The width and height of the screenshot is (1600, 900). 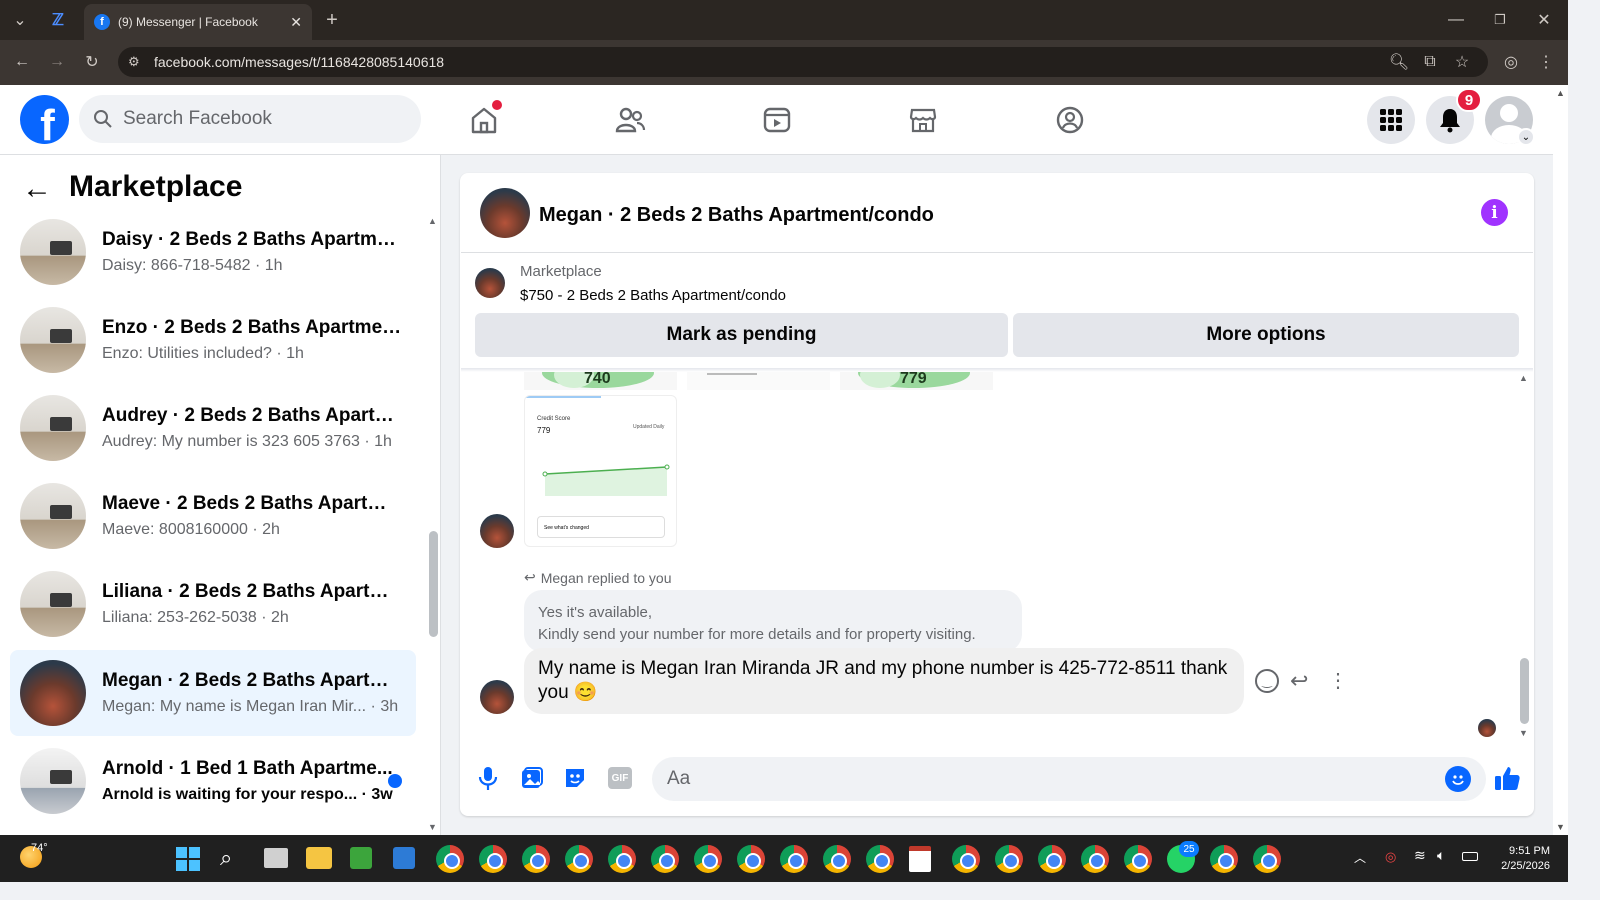 What do you see at coordinates (296, 22) in the screenshot?
I see `tab-close-icon: ✕` at bounding box center [296, 22].